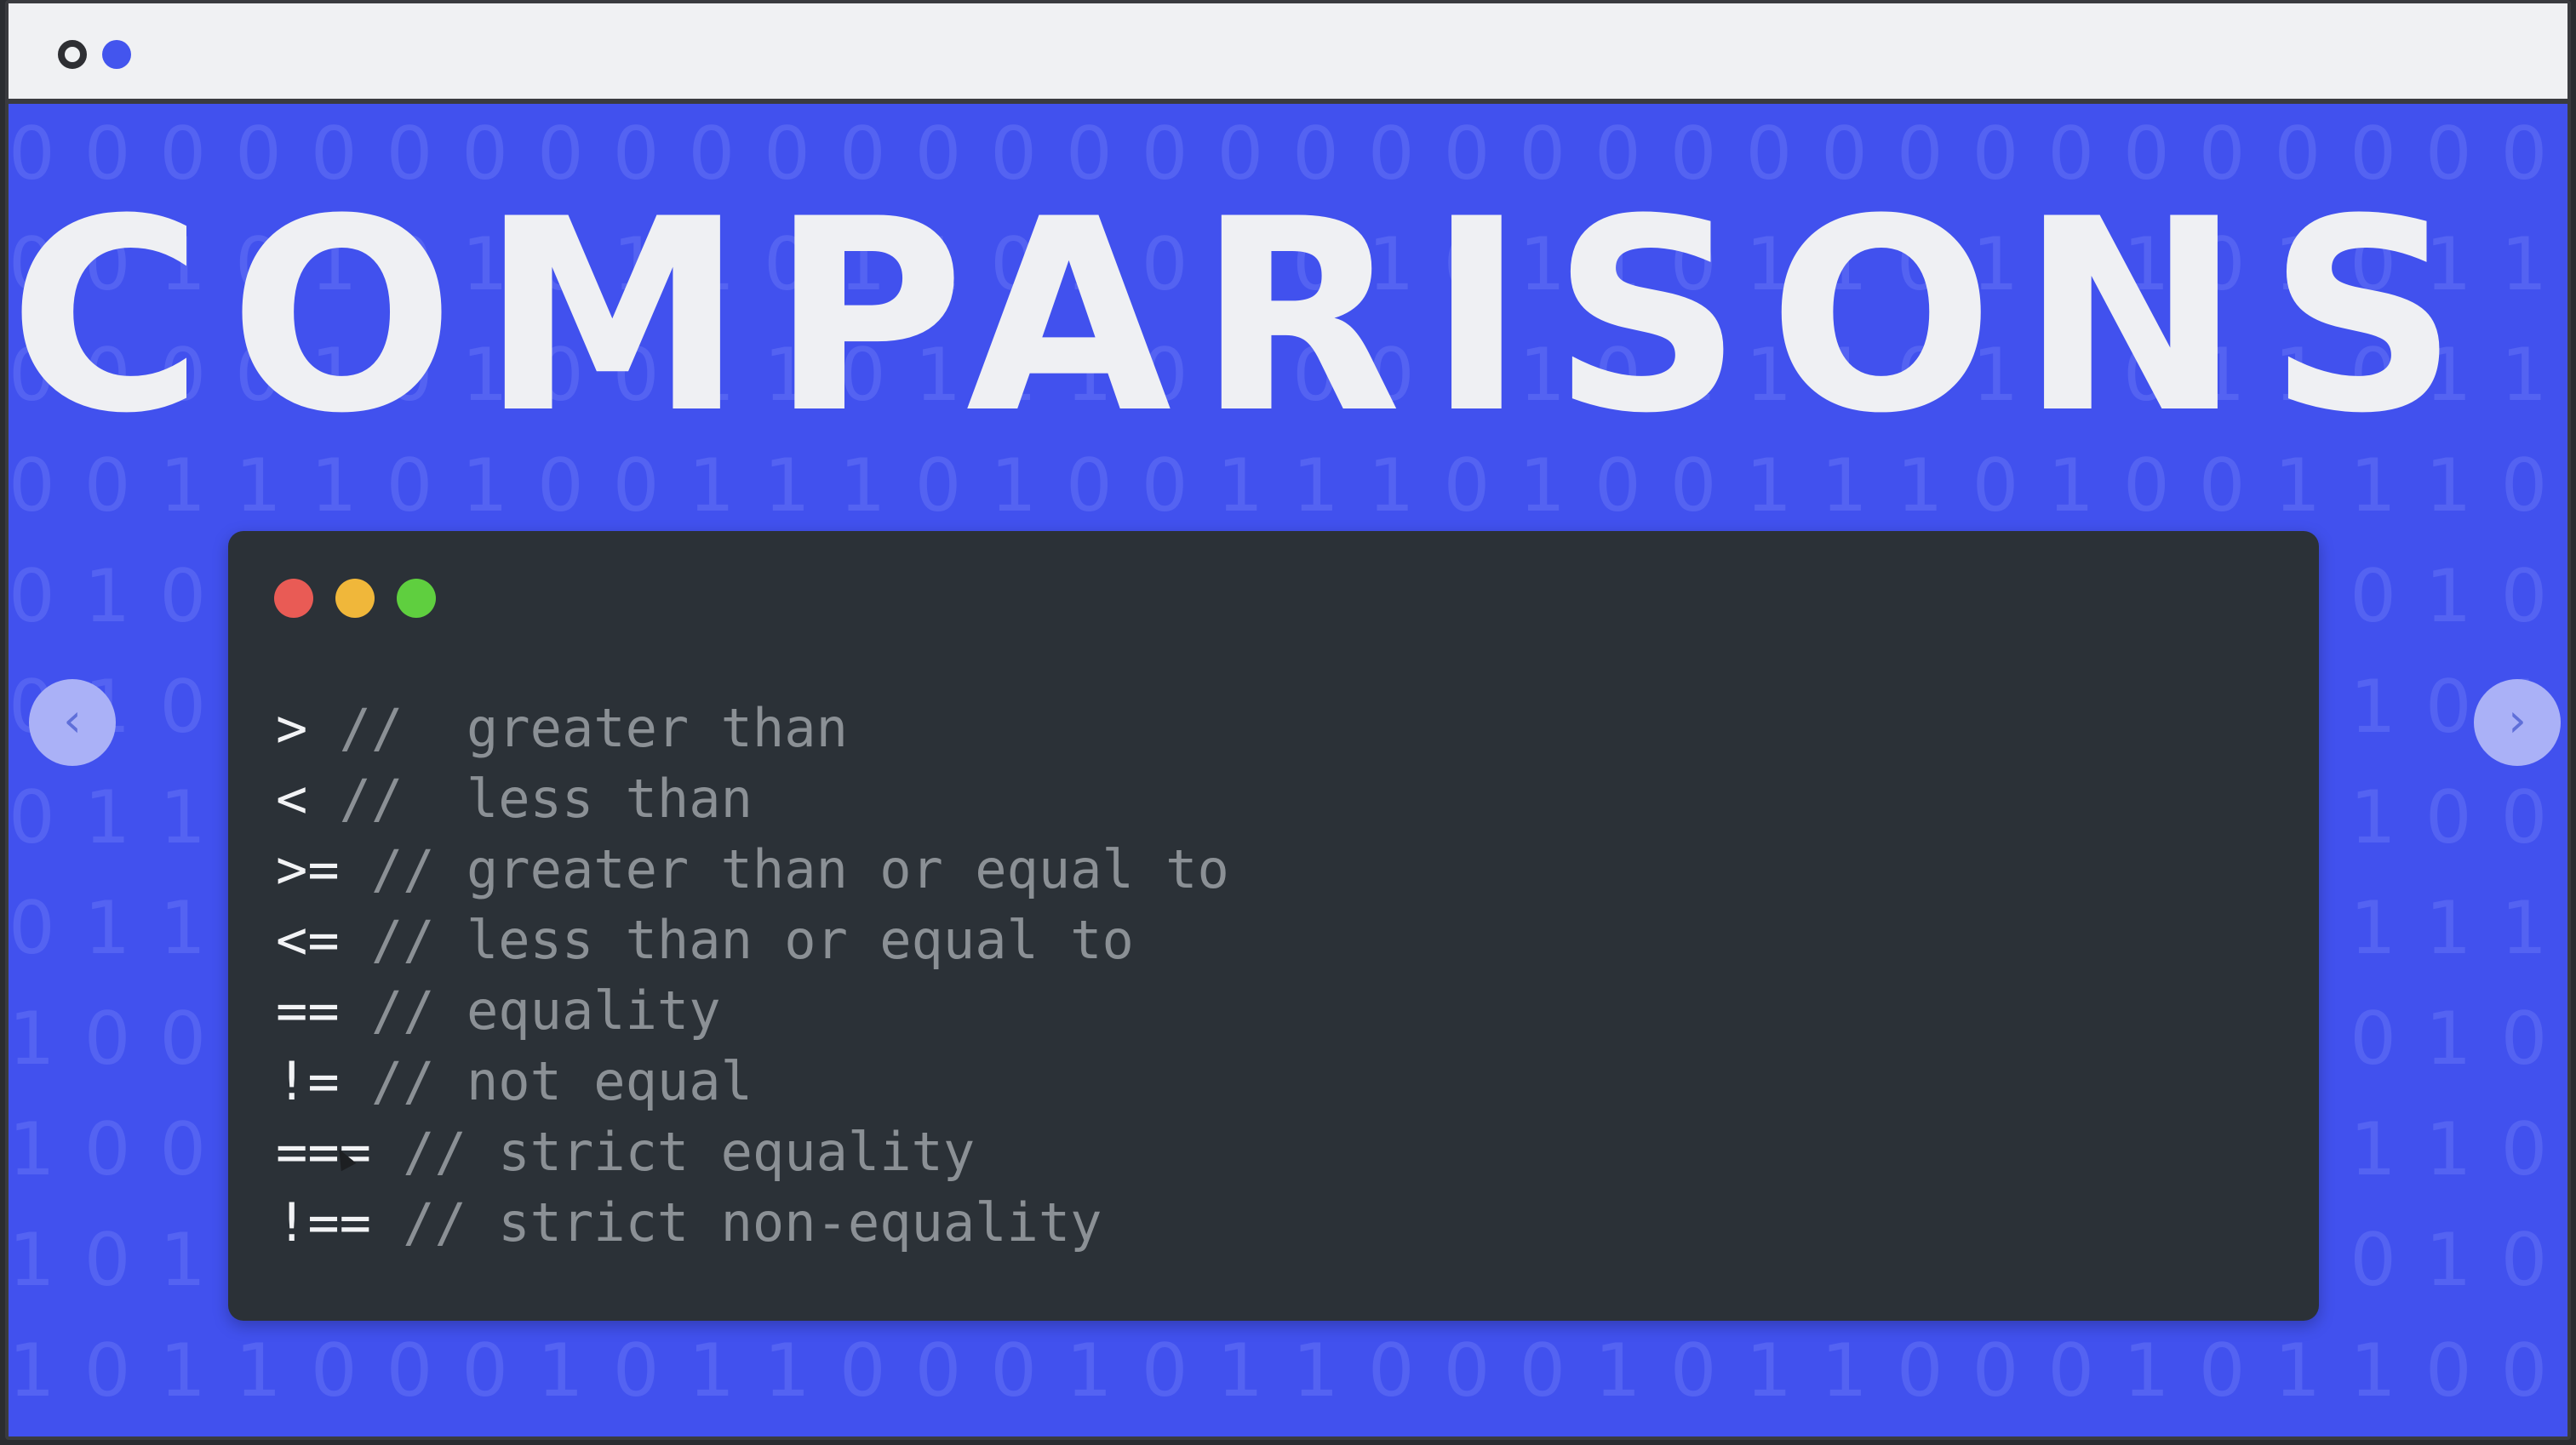 The height and width of the screenshot is (1445, 2576). I want to click on operator-text: !==, so click(323, 1223).